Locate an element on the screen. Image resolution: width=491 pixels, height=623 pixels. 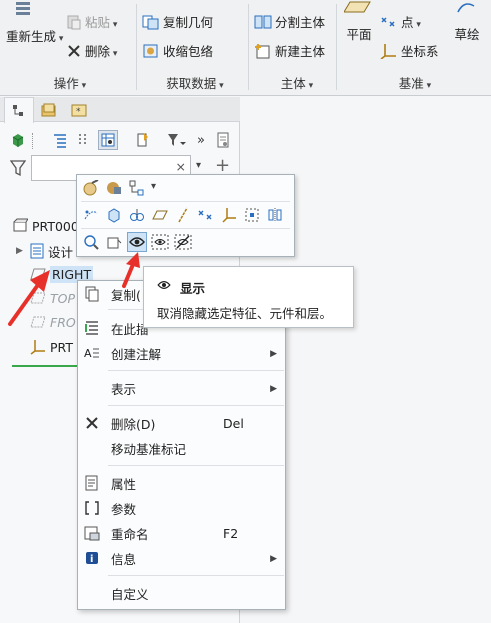
menu-item-rename: 重命名 F2 is located at coordinates (181, 533).